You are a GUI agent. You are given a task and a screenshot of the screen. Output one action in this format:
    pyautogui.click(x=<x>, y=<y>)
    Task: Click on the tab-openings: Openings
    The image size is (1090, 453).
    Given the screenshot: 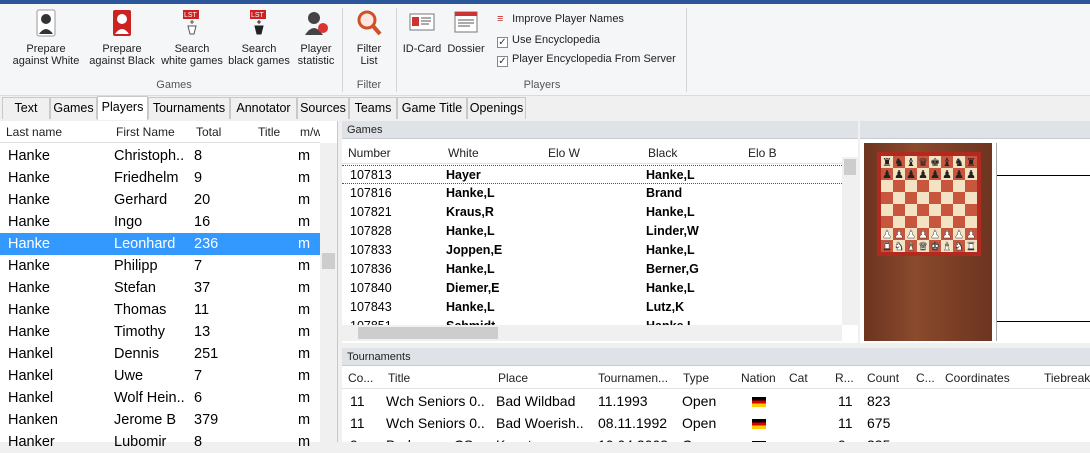 What is the action you would take?
    pyautogui.click(x=496, y=108)
    